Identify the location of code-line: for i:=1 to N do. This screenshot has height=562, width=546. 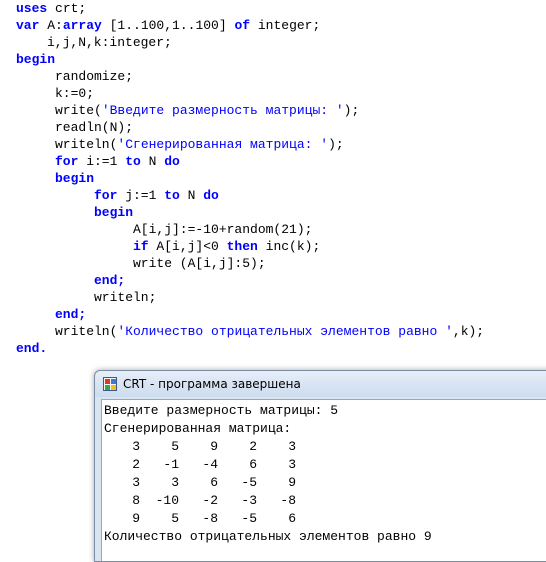
(117, 161).